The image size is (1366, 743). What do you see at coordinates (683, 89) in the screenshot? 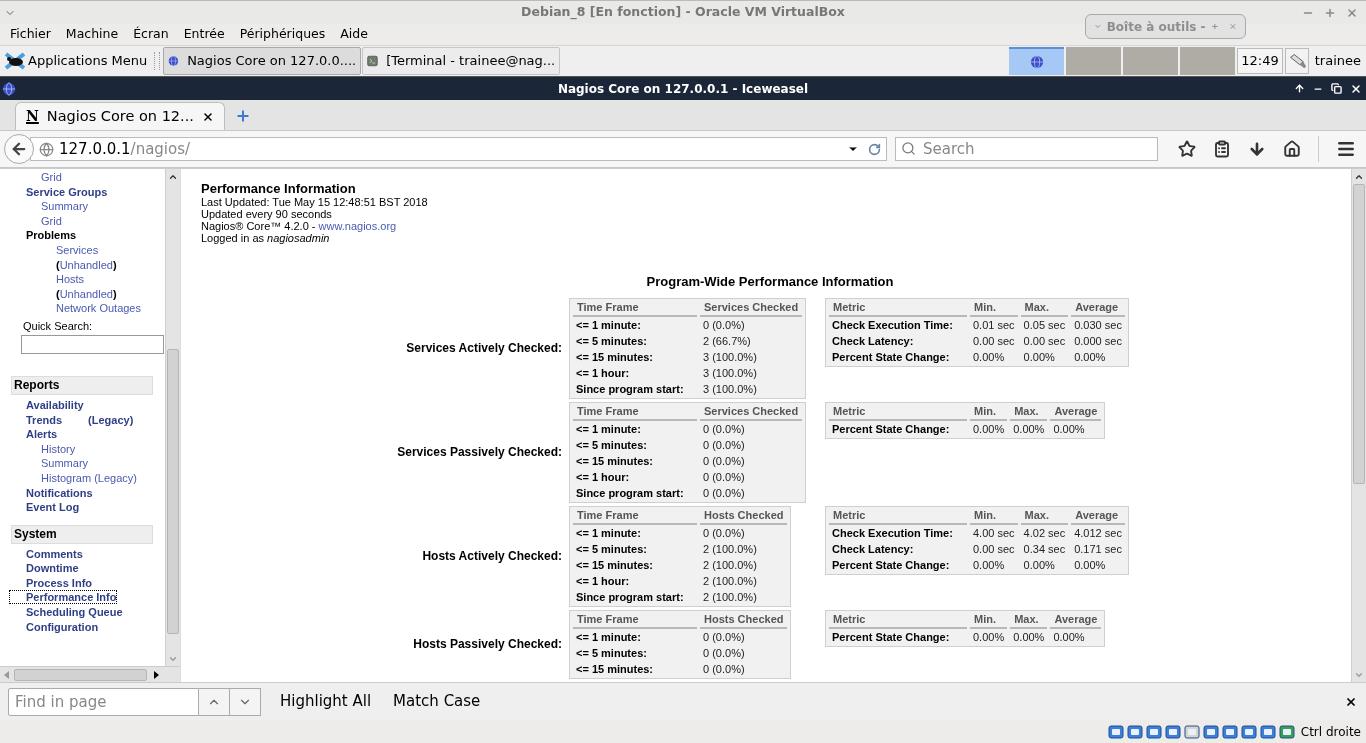
I see `browser-title: Nagios Core on 127.0.0.1 - Iceweasel` at bounding box center [683, 89].